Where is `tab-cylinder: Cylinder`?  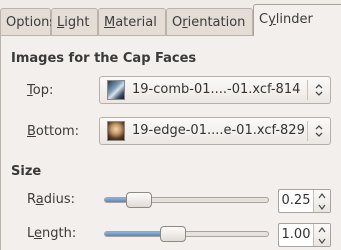 tab-cylinder: Cylinder is located at coordinates (297, 20).